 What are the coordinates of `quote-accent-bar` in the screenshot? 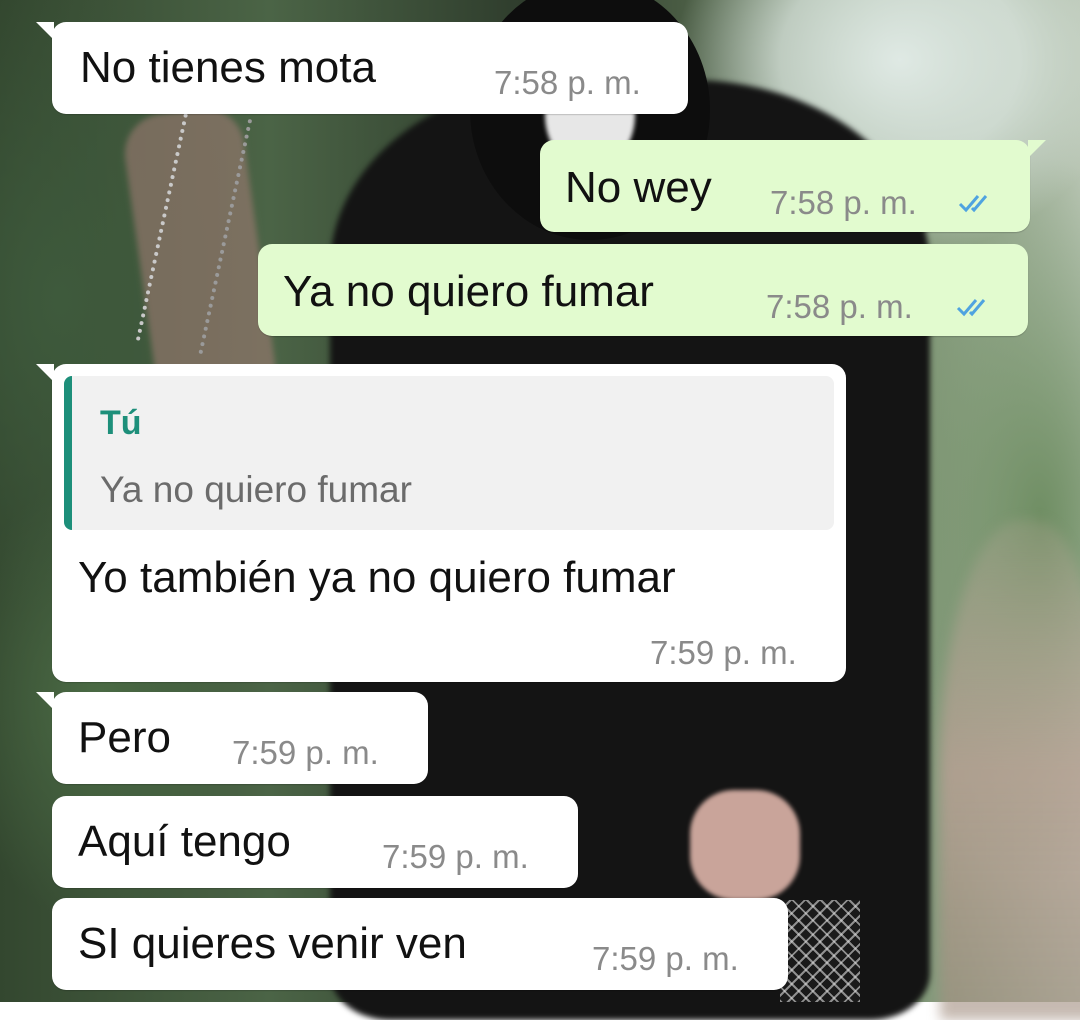 It's located at (68, 453).